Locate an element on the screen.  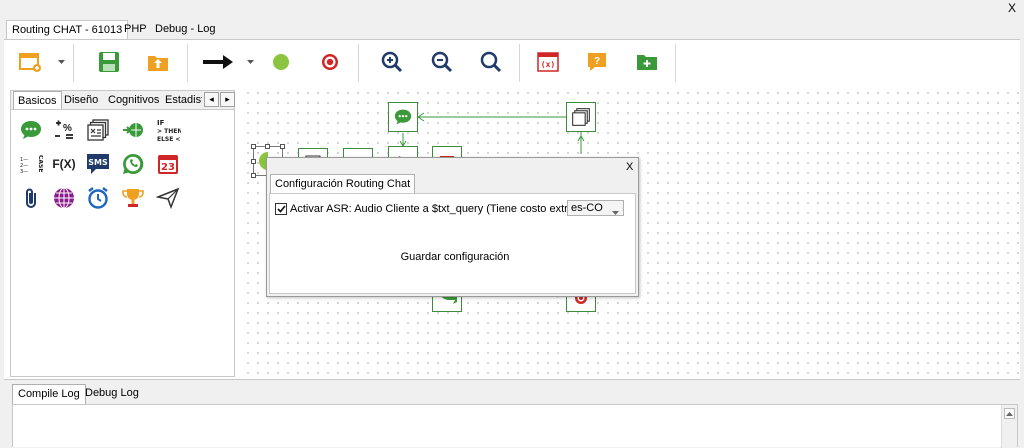
function-fx-icon: F(X) is located at coordinates (64, 164).